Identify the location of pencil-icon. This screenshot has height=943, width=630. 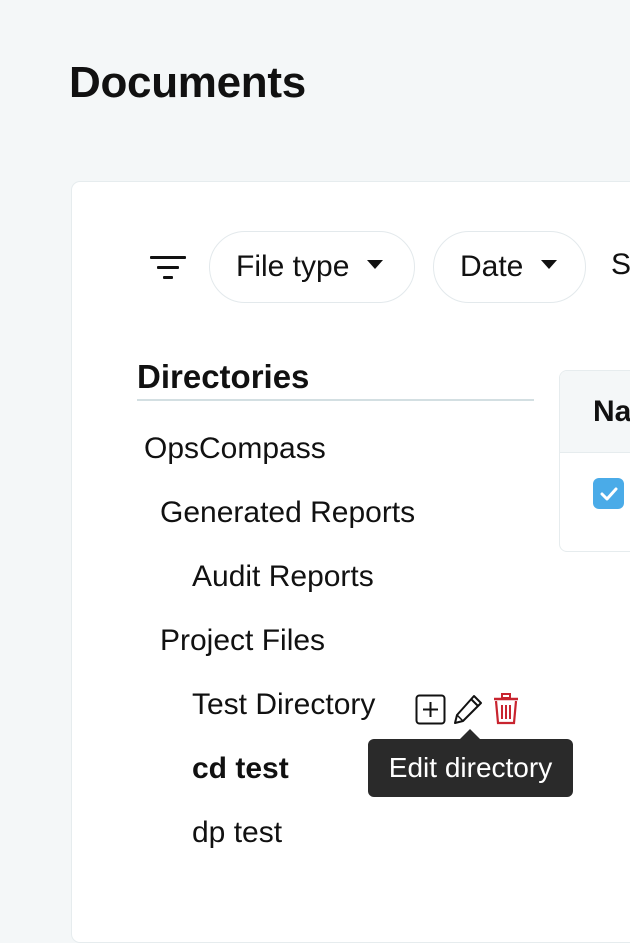
(468, 709).